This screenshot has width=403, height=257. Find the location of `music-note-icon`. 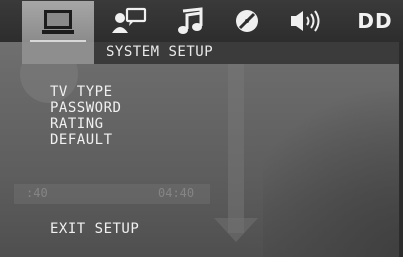

music-note-icon is located at coordinates (190, 20).